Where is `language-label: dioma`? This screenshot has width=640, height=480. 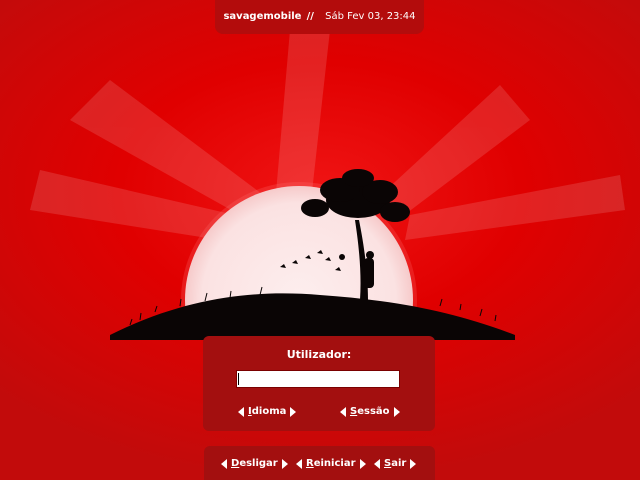
language-label: dioma is located at coordinates (269, 411).